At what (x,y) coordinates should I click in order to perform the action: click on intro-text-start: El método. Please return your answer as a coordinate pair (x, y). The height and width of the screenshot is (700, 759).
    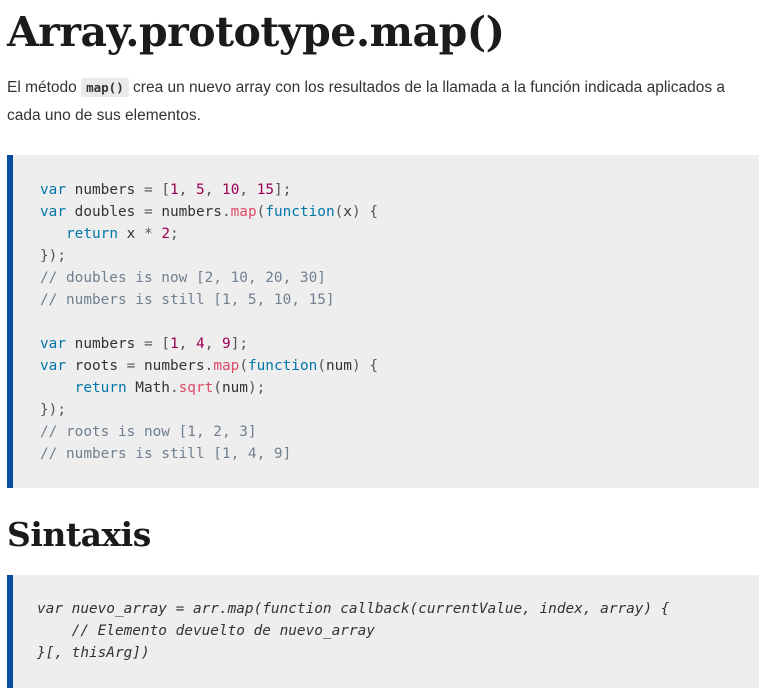
    Looking at the image, I should click on (44, 87).